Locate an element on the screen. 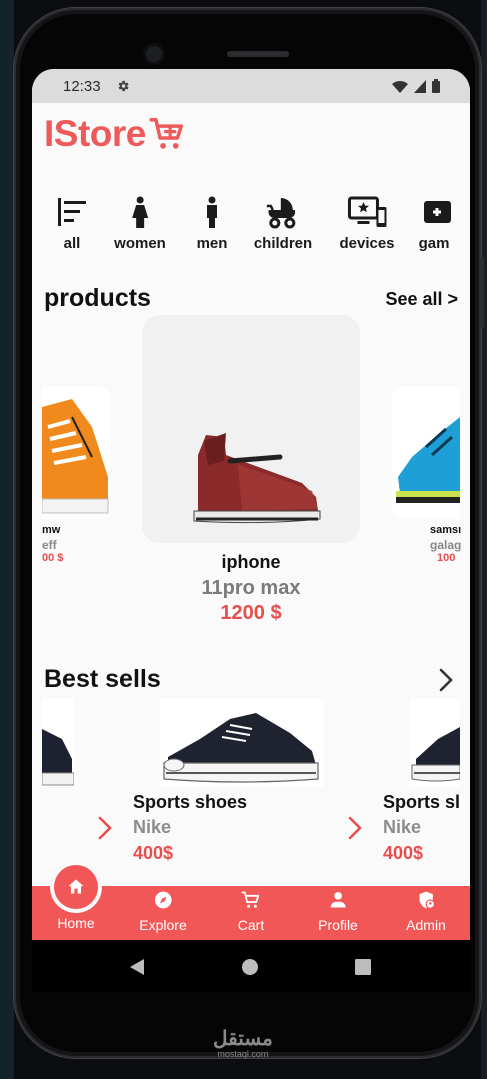 This screenshot has width=487, height=1079. product-card-center is located at coordinates (251, 429).